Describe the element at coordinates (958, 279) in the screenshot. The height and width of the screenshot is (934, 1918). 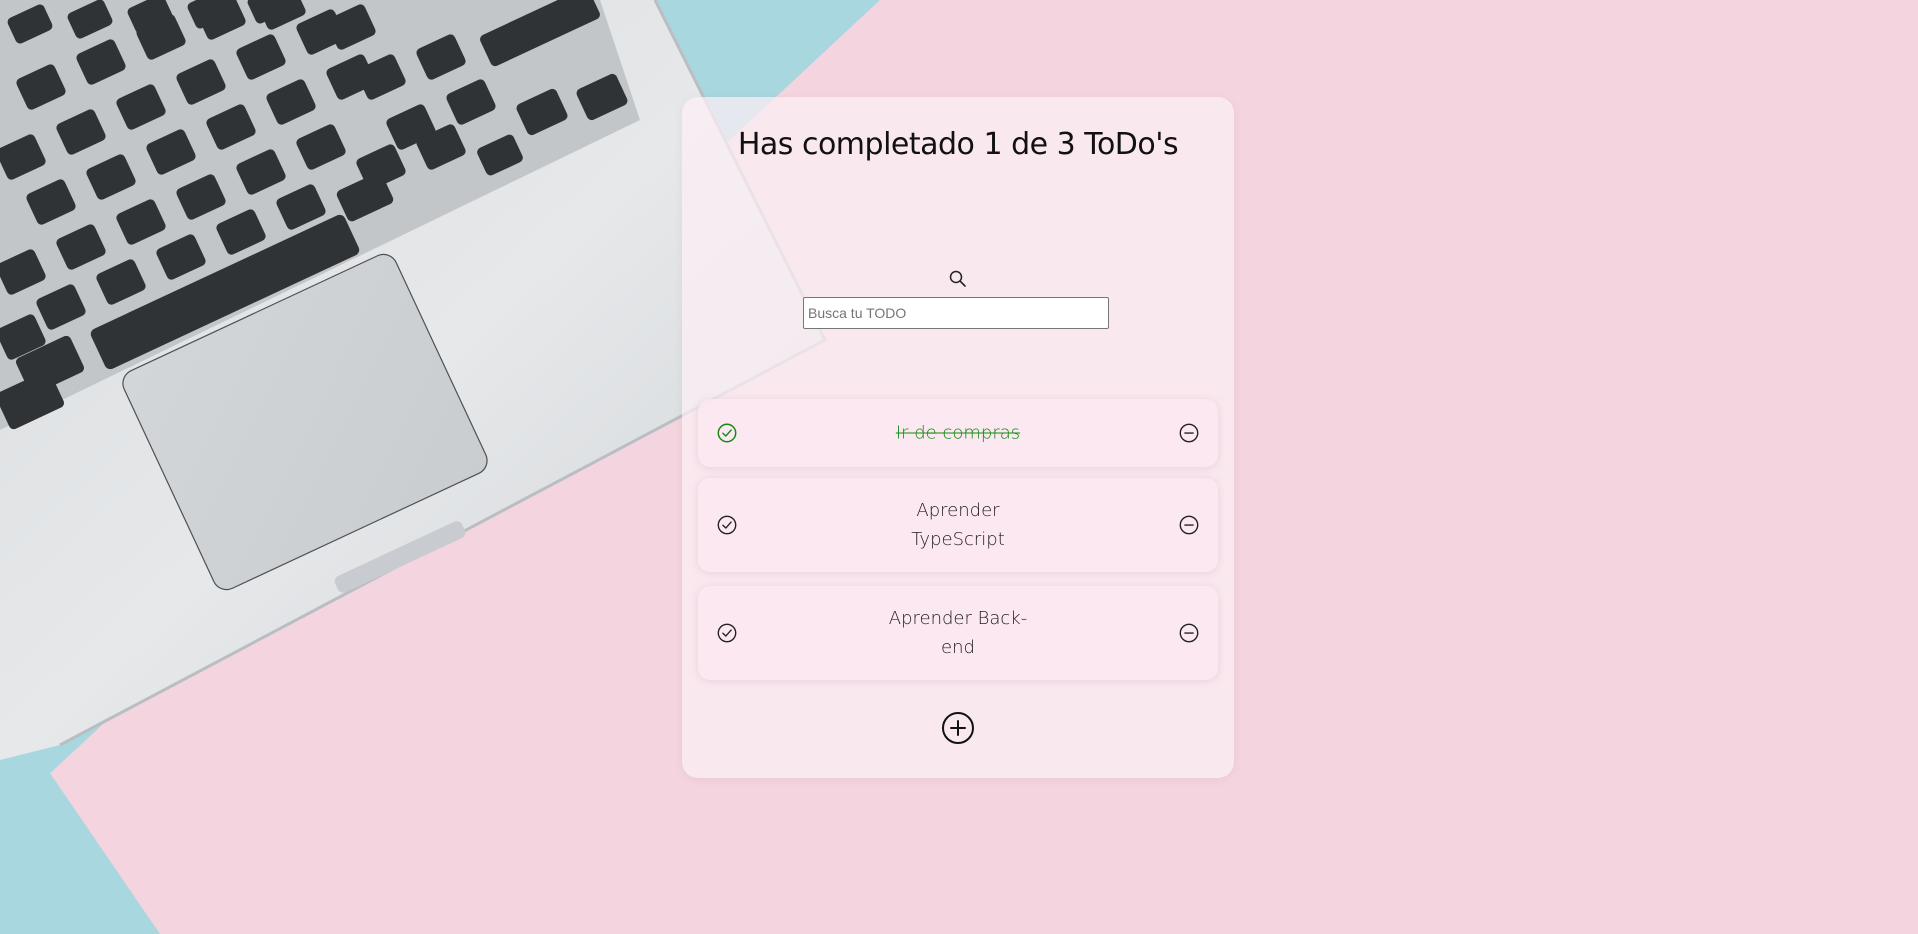
I see `search-icon` at that location.